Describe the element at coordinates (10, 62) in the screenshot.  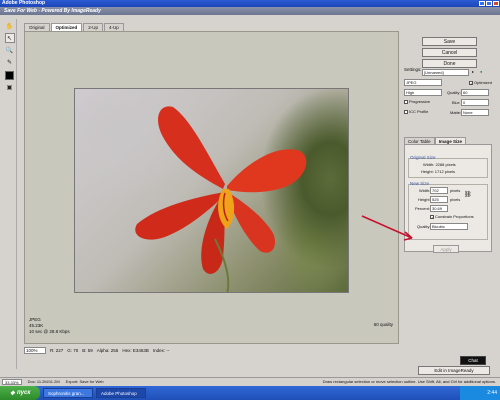
I see `eyedropper-tool-icon: ✎` at that location.